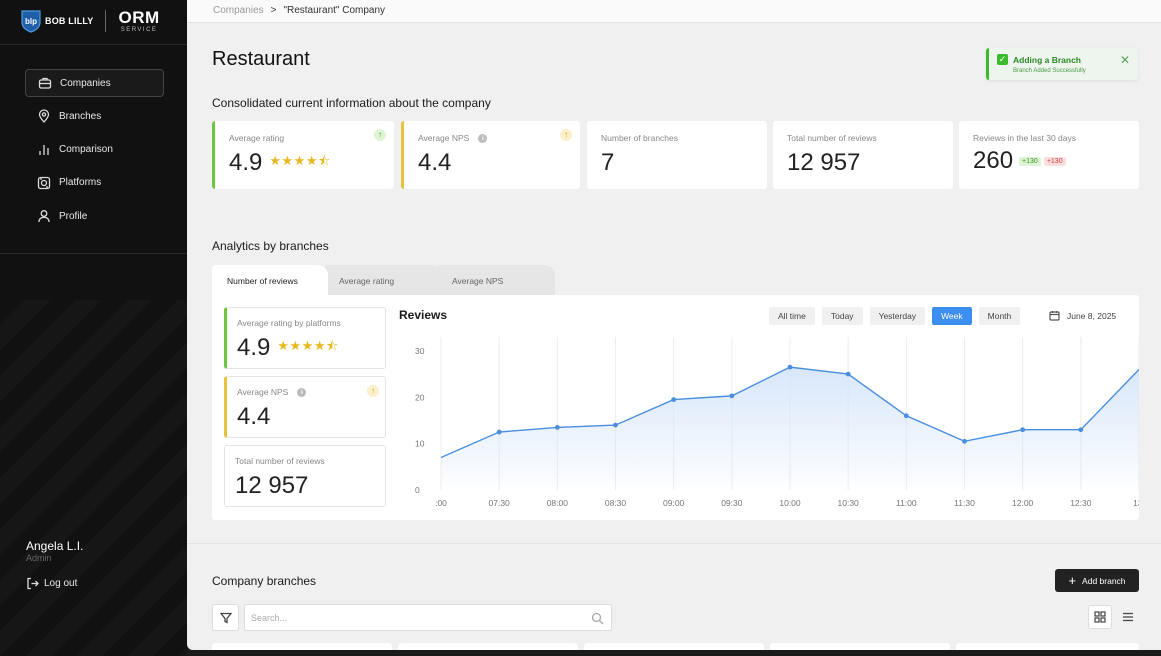 This screenshot has width=1161, height=656. Describe the element at coordinates (238, 10) in the screenshot. I see `breadcrumb-companies: Companies` at that location.